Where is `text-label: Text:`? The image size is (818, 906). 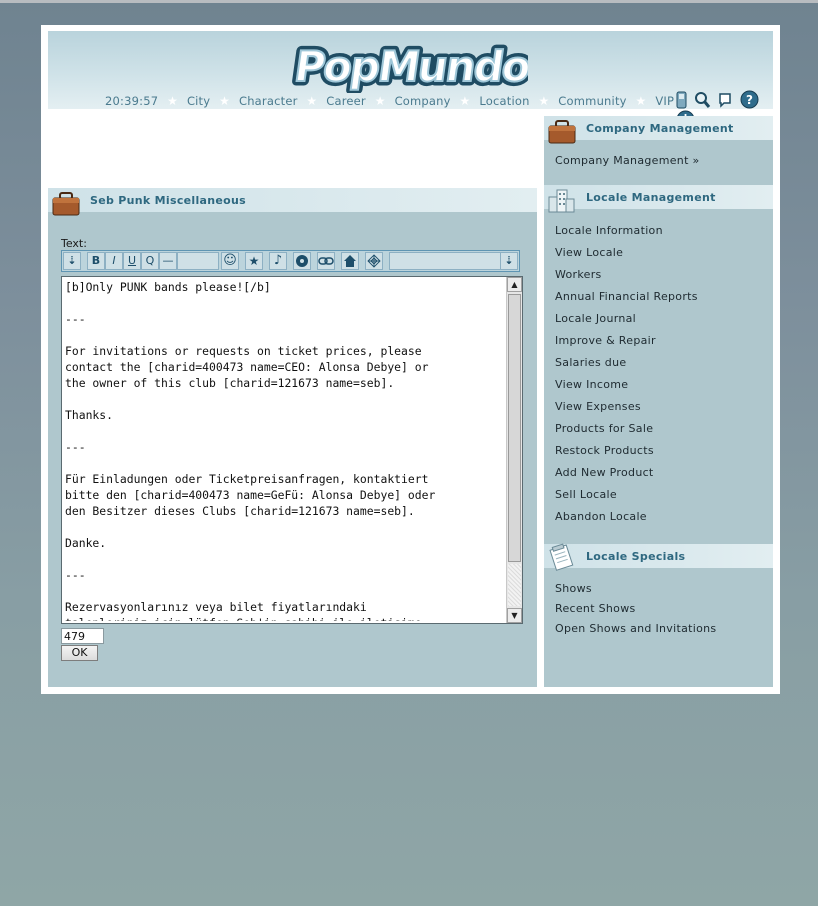
text-label: Text: is located at coordinates (74, 243).